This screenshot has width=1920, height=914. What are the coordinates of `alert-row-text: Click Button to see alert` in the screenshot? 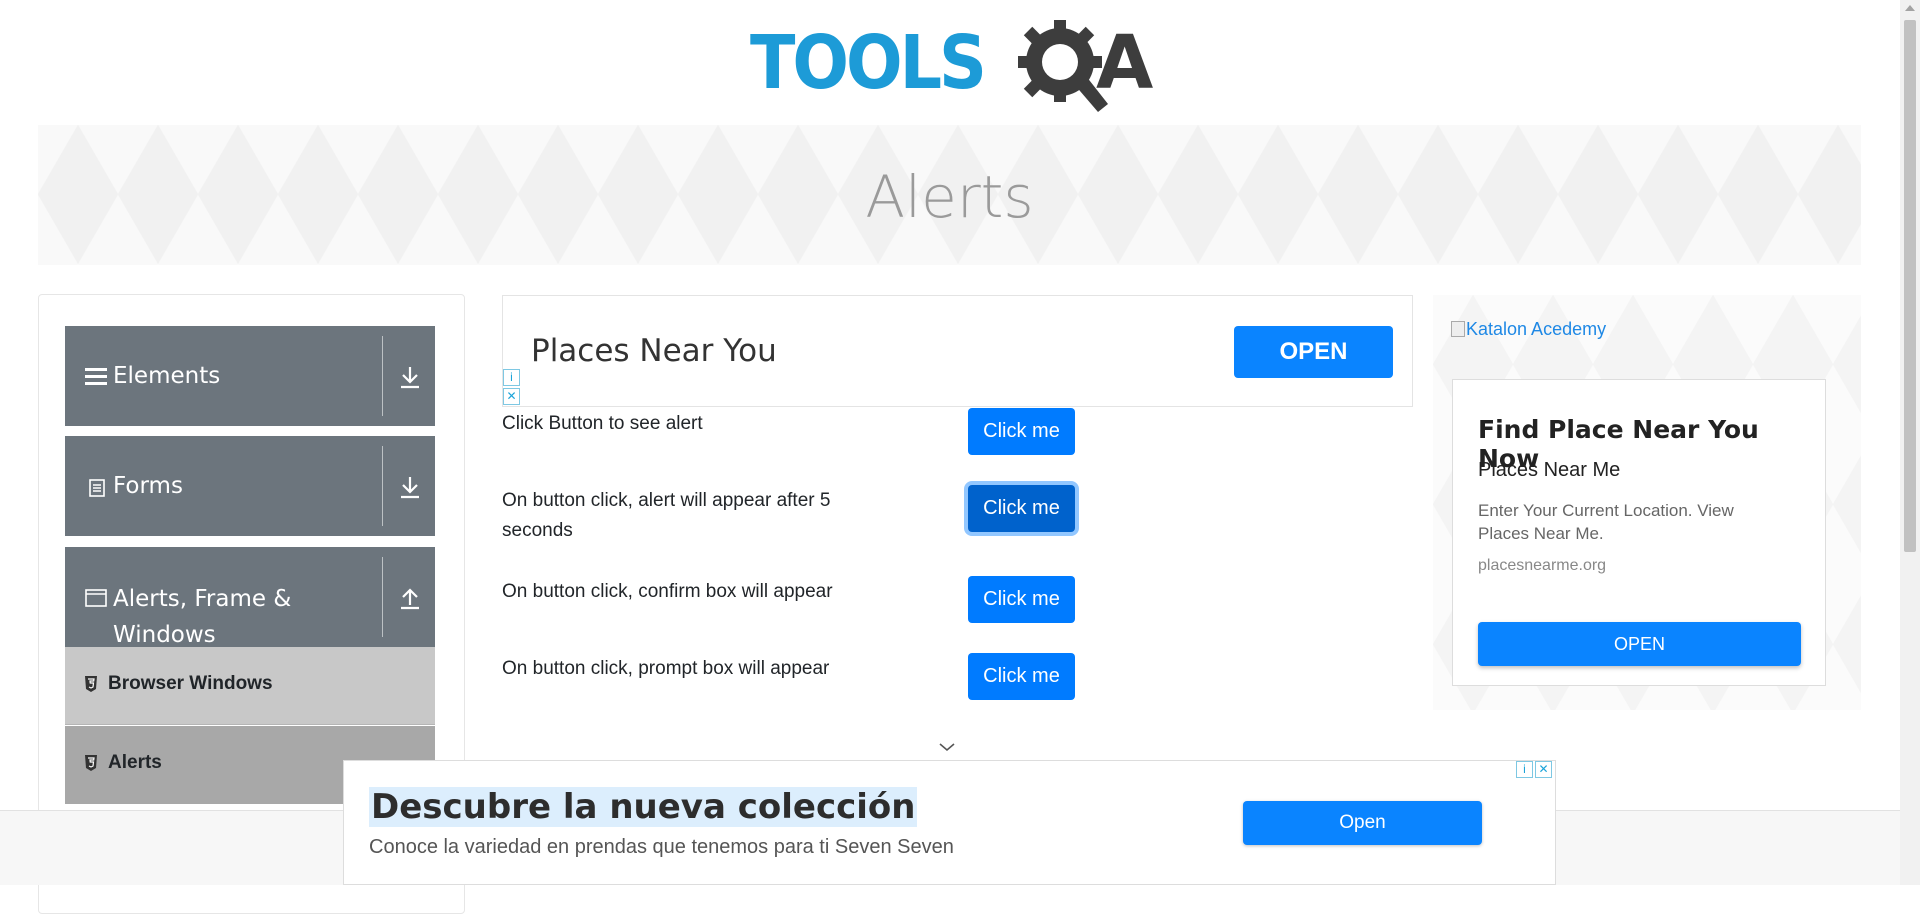 It's located at (602, 423).